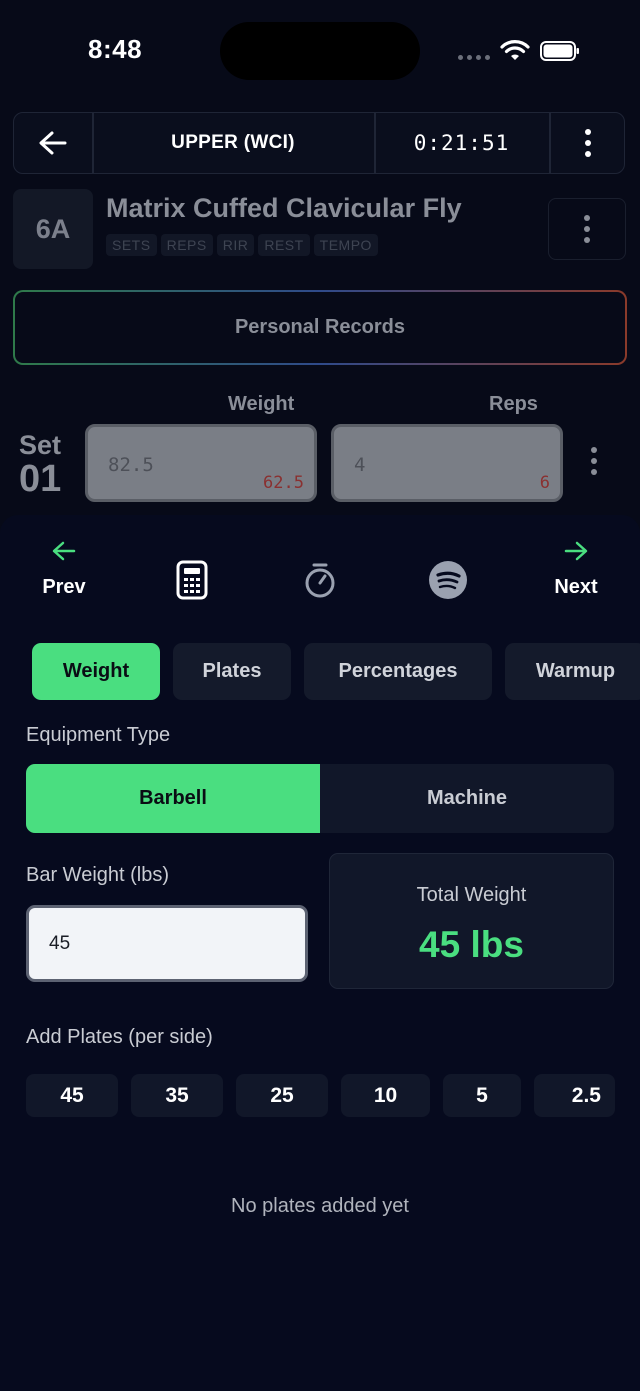 This screenshot has height=1391, width=640. What do you see at coordinates (233, 142) in the screenshot?
I see `workout-title: UPPER (WCI)` at bounding box center [233, 142].